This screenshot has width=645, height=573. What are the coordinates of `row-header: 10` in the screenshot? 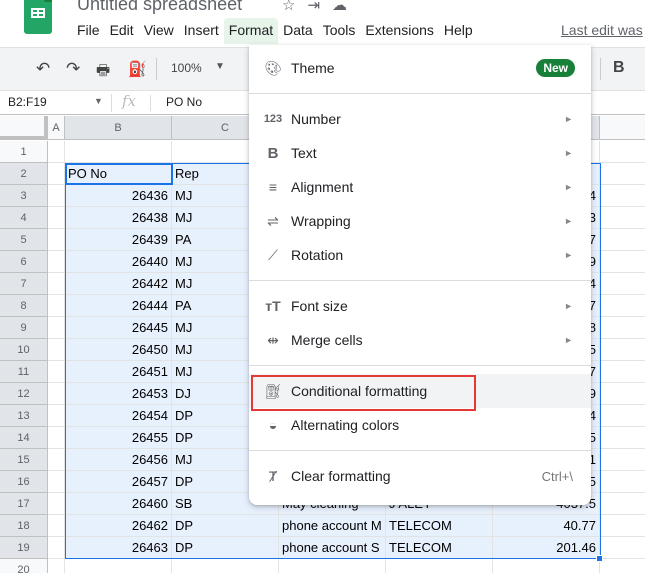 It's located at (24, 350).